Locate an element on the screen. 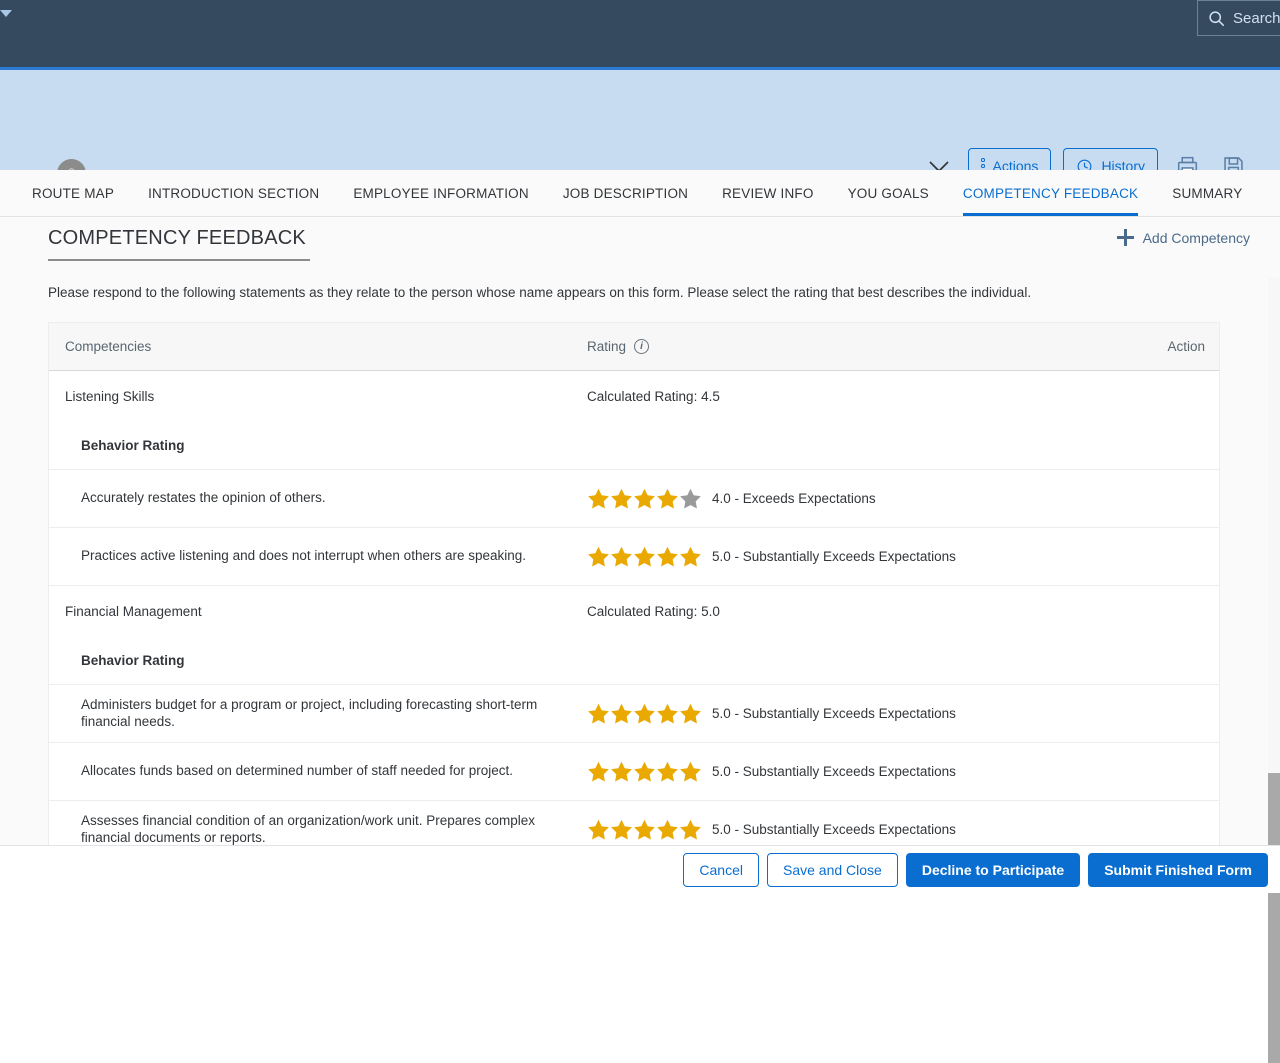 The width and height of the screenshot is (1280, 1063). tab-label: INTRODUCTION SECTION is located at coordinates (233, 193).